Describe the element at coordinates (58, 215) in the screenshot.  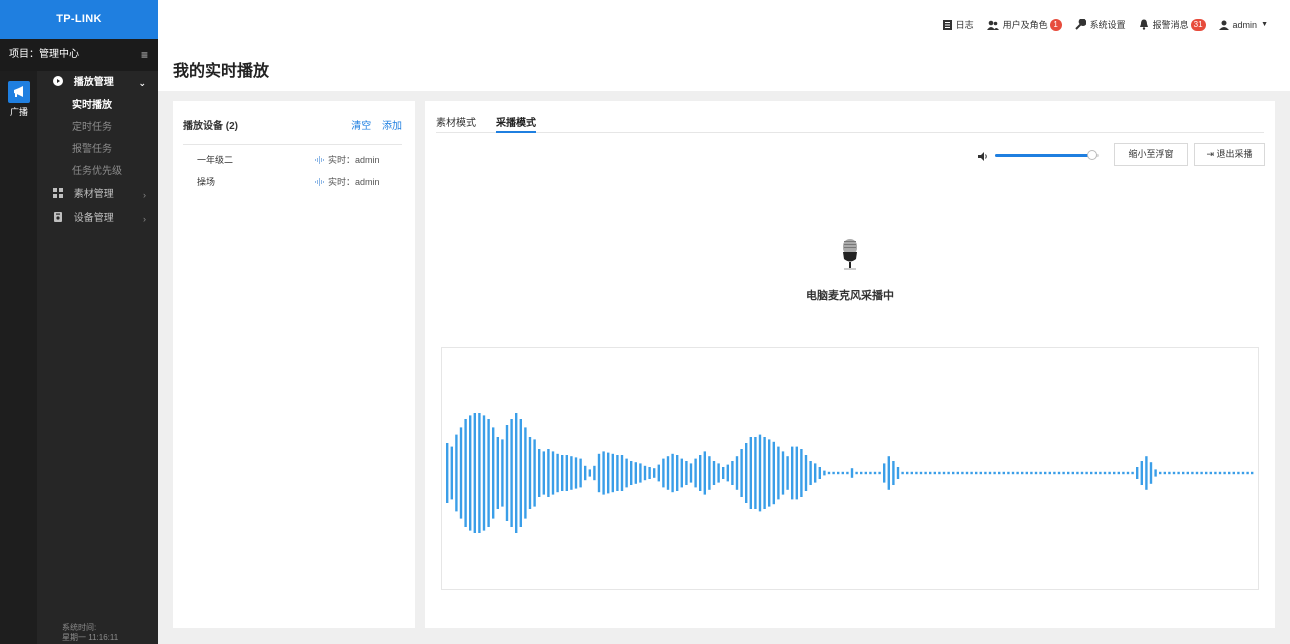
I see `device-icon` at that location.